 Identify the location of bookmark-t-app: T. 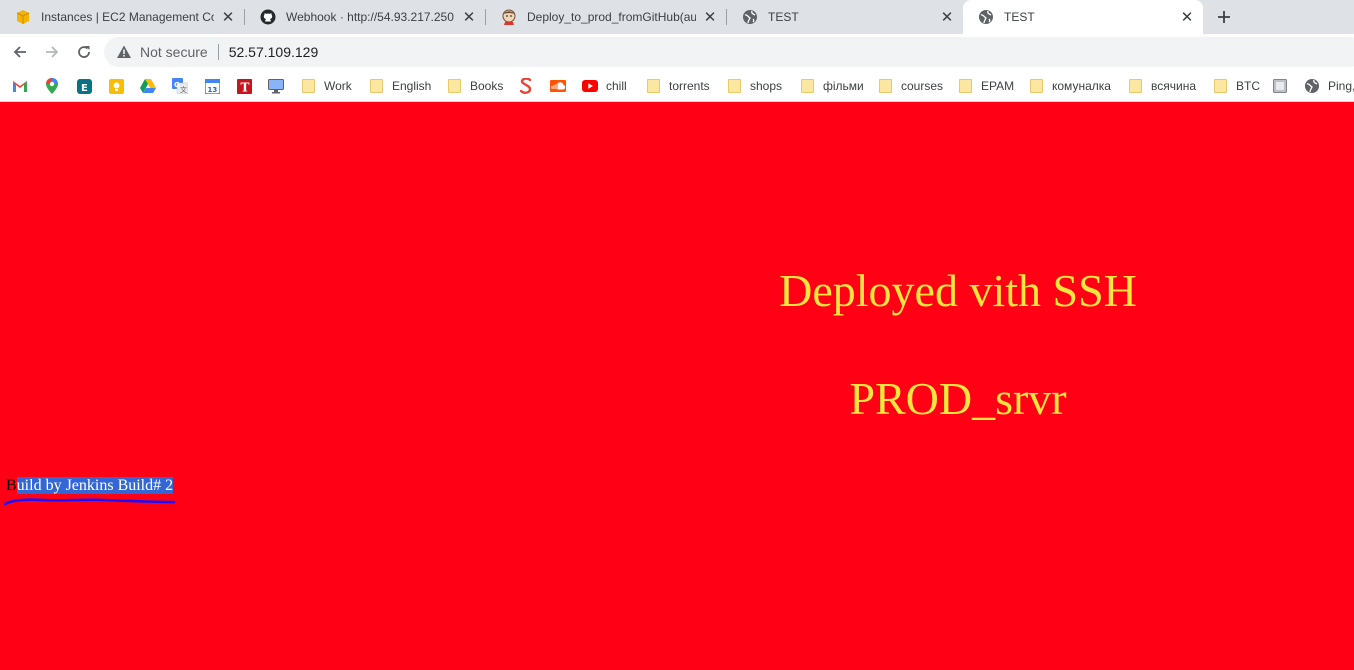
(244, 86).